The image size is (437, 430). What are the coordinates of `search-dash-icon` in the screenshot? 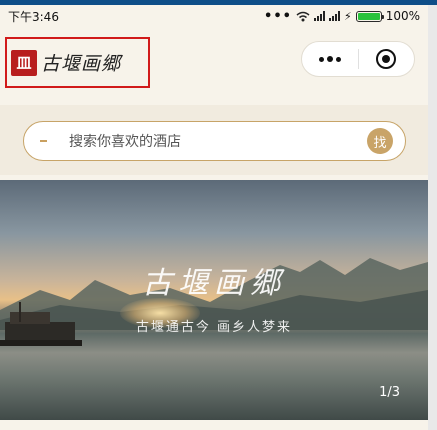 It's located at (43, 141).